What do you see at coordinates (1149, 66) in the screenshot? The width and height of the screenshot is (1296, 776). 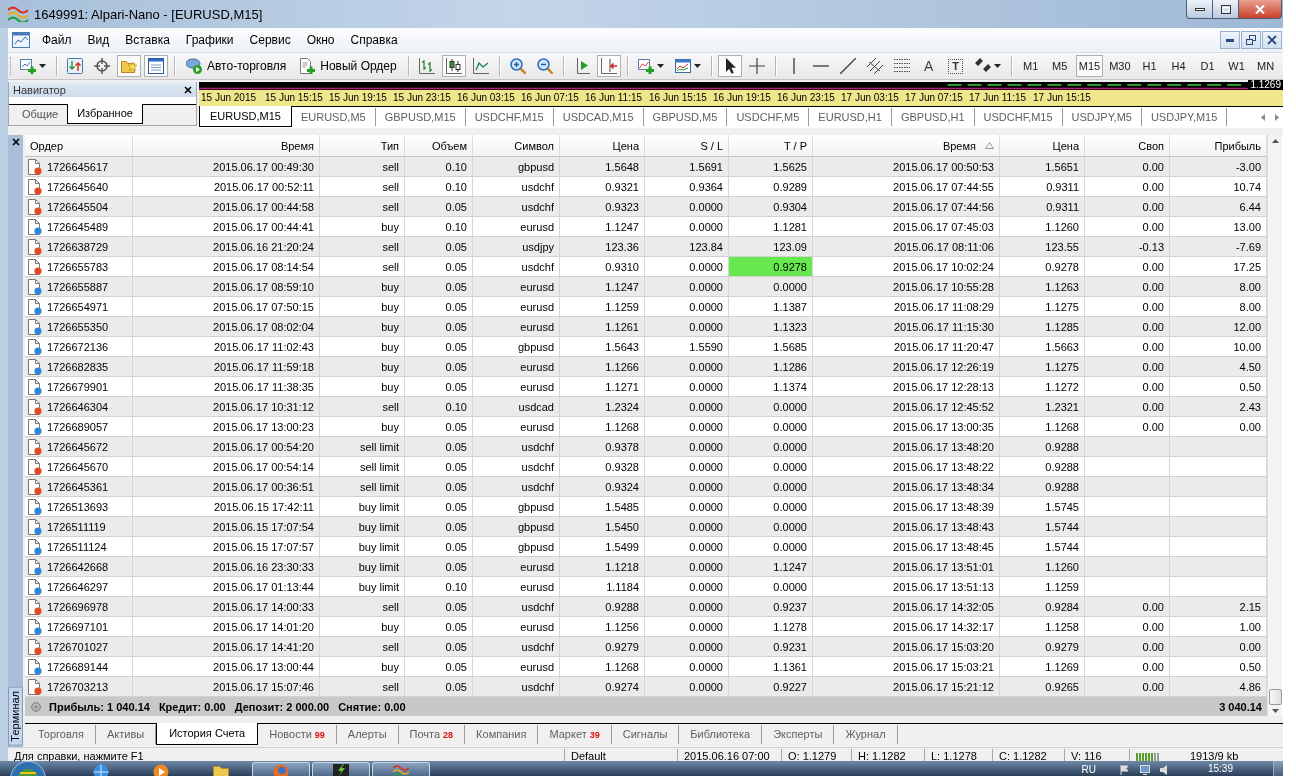 I see `timeframe-button: H1` at bounding box center [1149, 66].